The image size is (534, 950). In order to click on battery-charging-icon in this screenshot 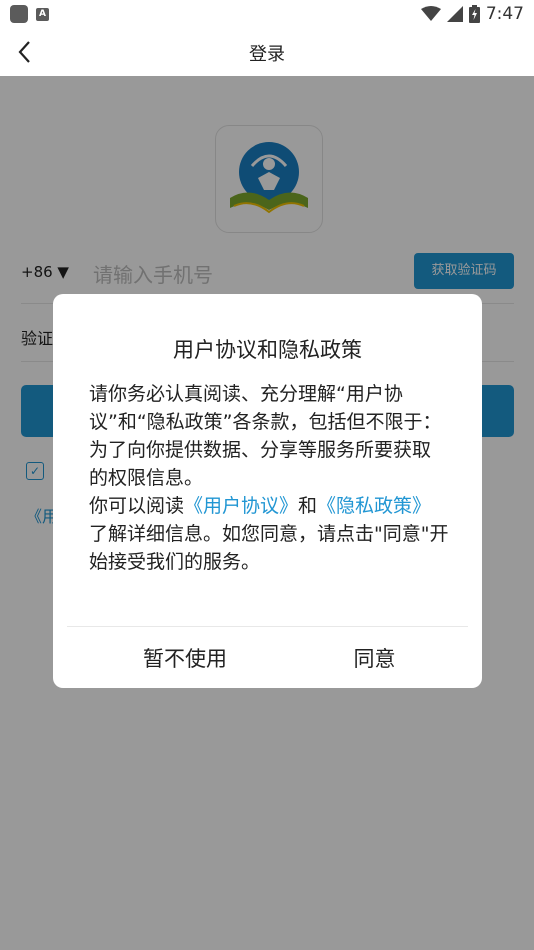, I will do `click(474, 14)`.